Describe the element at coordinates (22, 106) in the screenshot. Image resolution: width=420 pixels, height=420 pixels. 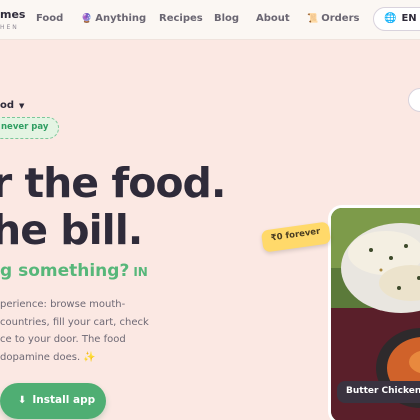
I see `caret-down-icon: ▼` at that location.